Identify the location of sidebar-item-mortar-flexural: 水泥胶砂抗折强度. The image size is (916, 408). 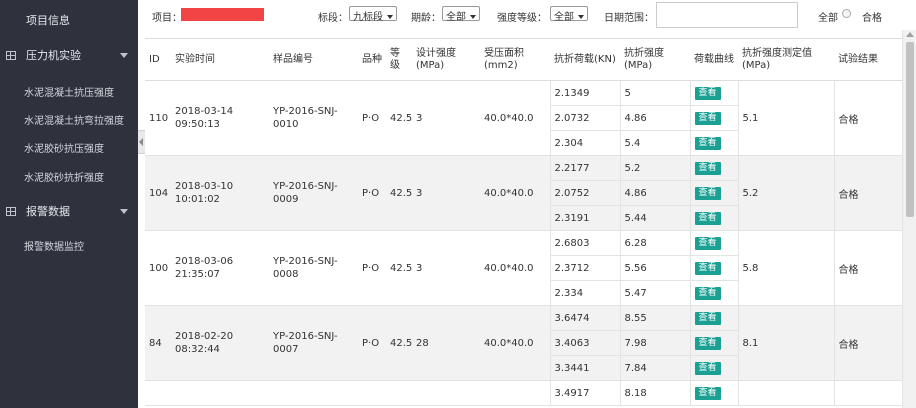
(64, 176).